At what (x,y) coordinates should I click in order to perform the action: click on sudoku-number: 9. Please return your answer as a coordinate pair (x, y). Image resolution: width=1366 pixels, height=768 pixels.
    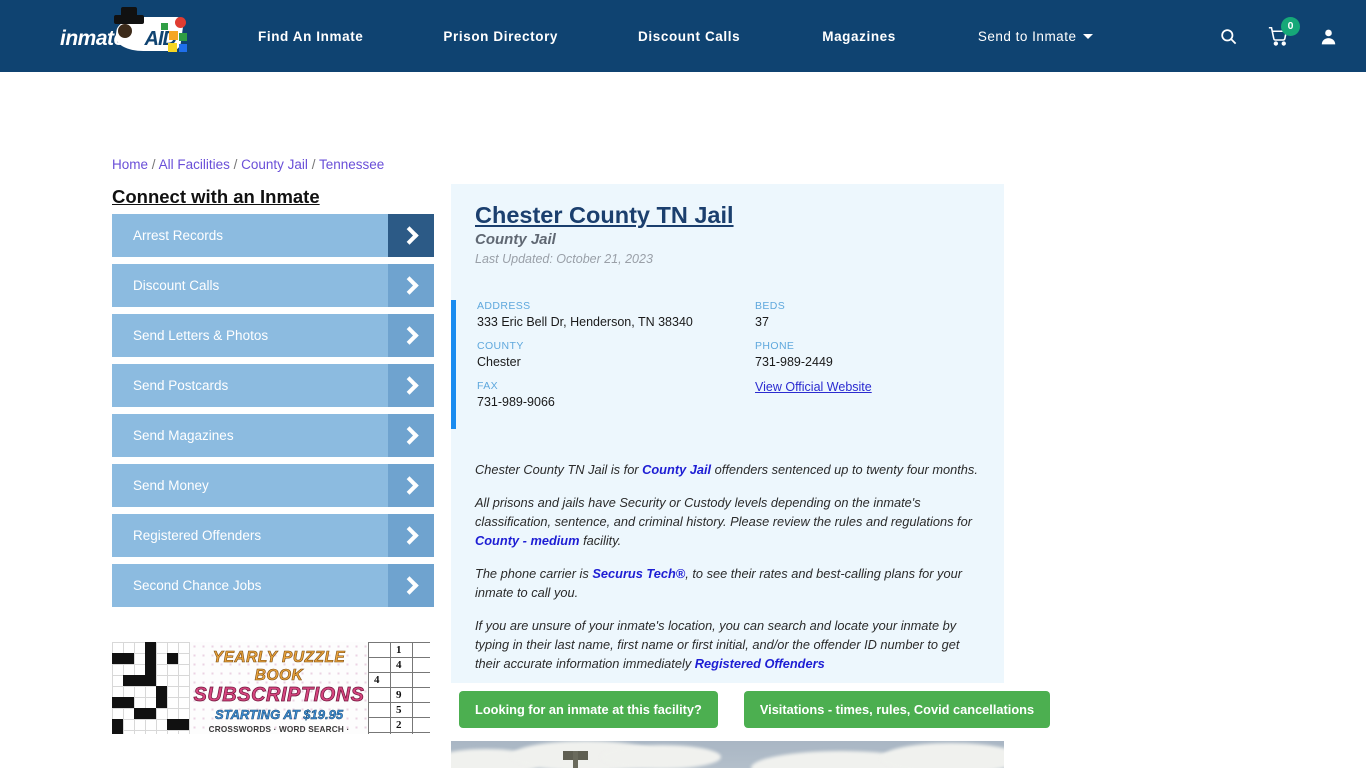
    Looking at the image, I should click on (399, 695).